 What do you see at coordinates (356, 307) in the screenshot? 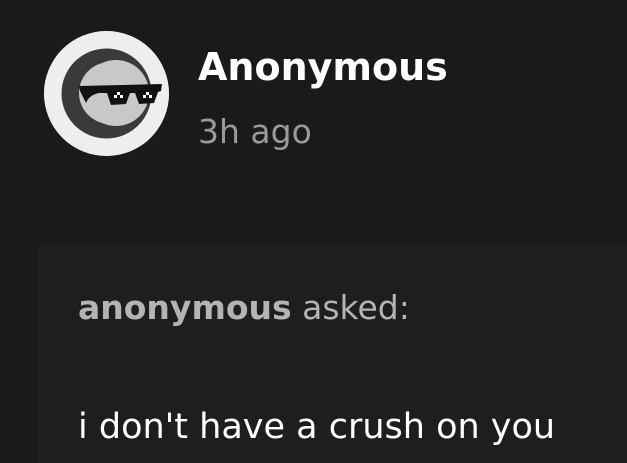
I see `asked-label: asked:` at bounding box center [356, 307].